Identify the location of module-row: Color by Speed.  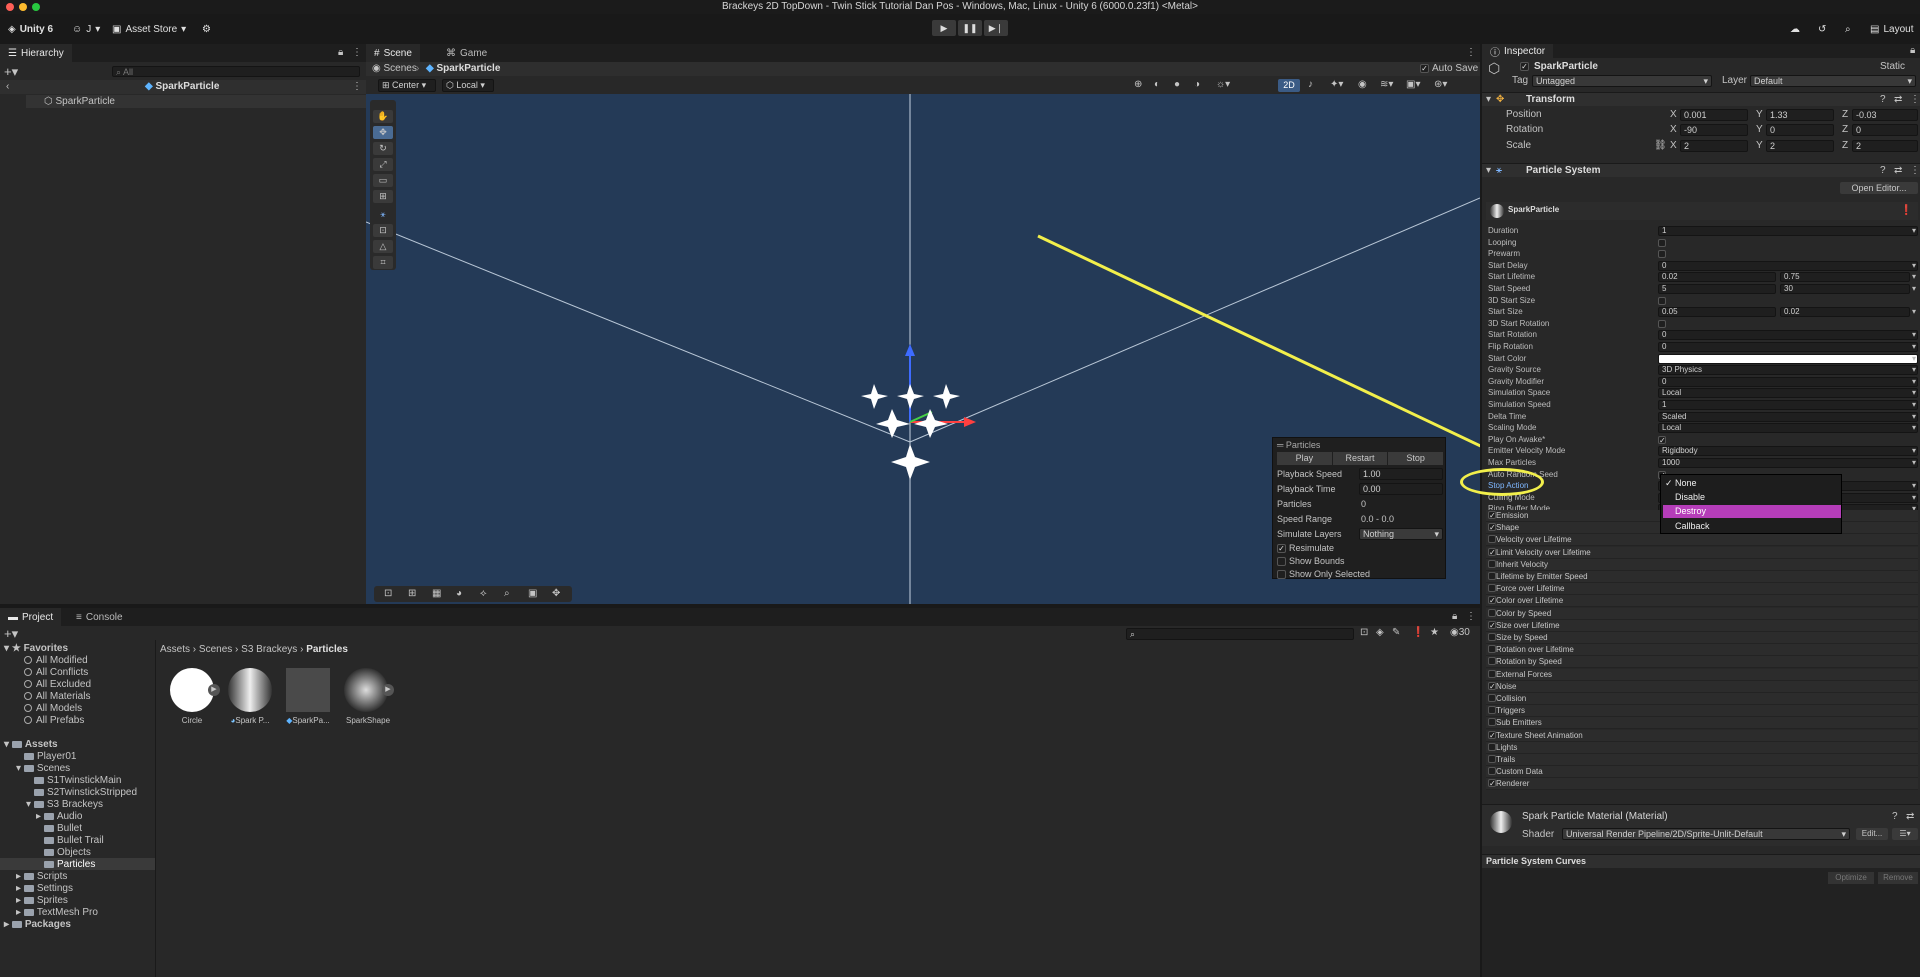
(1702, 613).